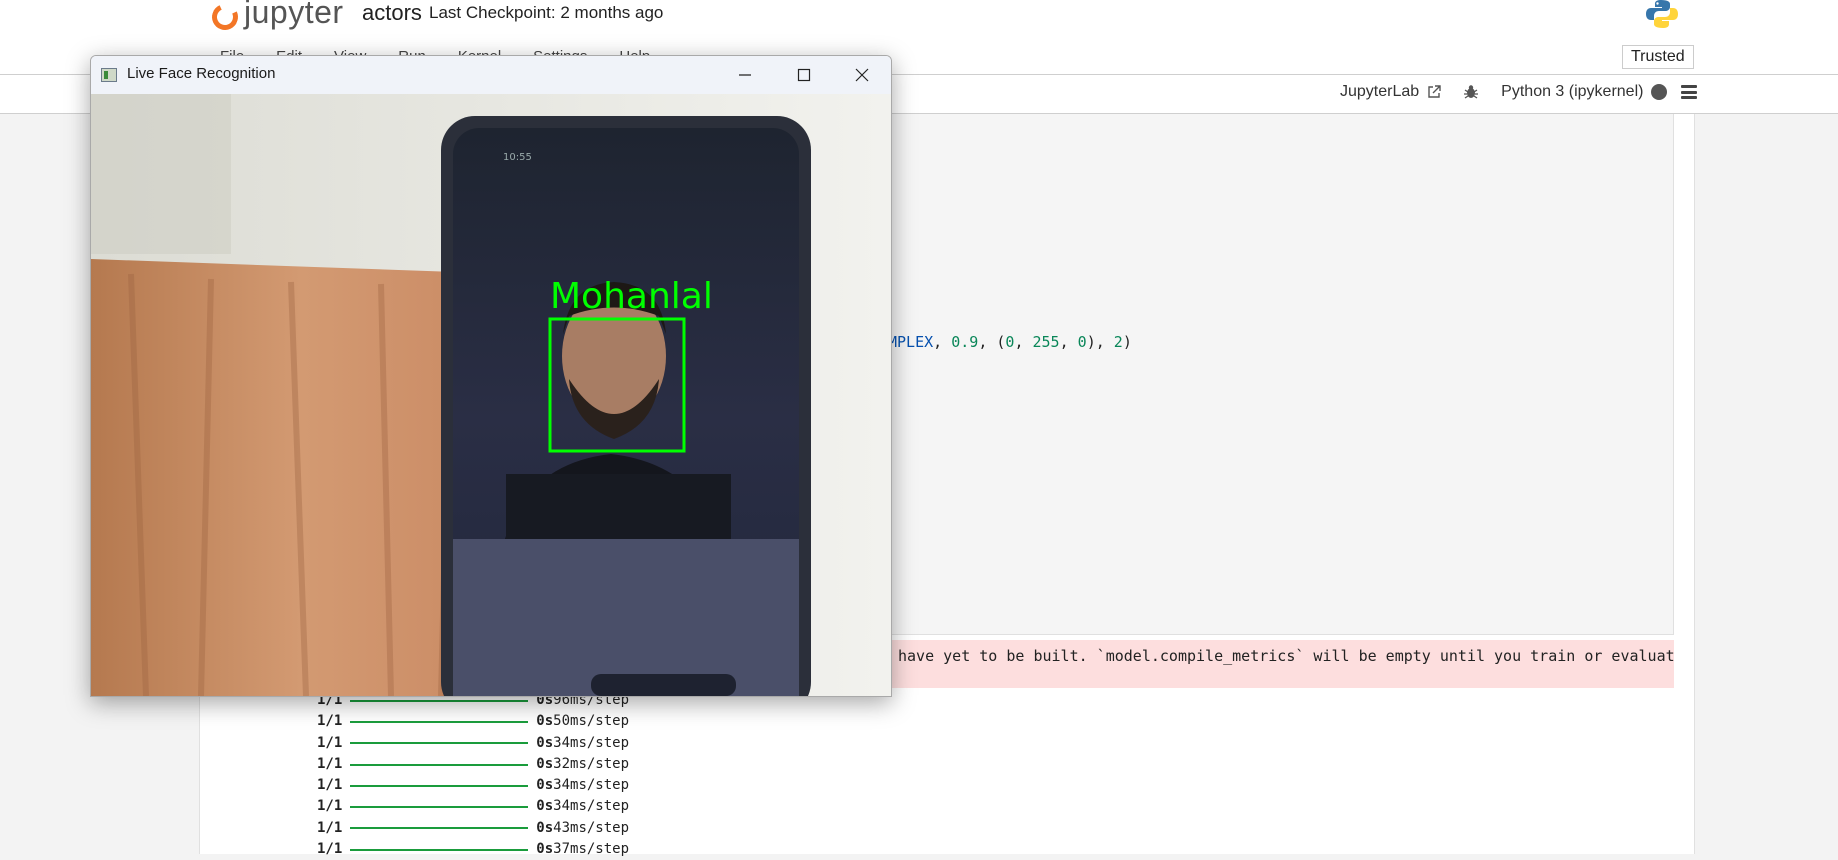  What do you see at coordinates (591, 849) in the screenshot?
I see `step-rate: 37ms/step` at bounding box center [591, 849].